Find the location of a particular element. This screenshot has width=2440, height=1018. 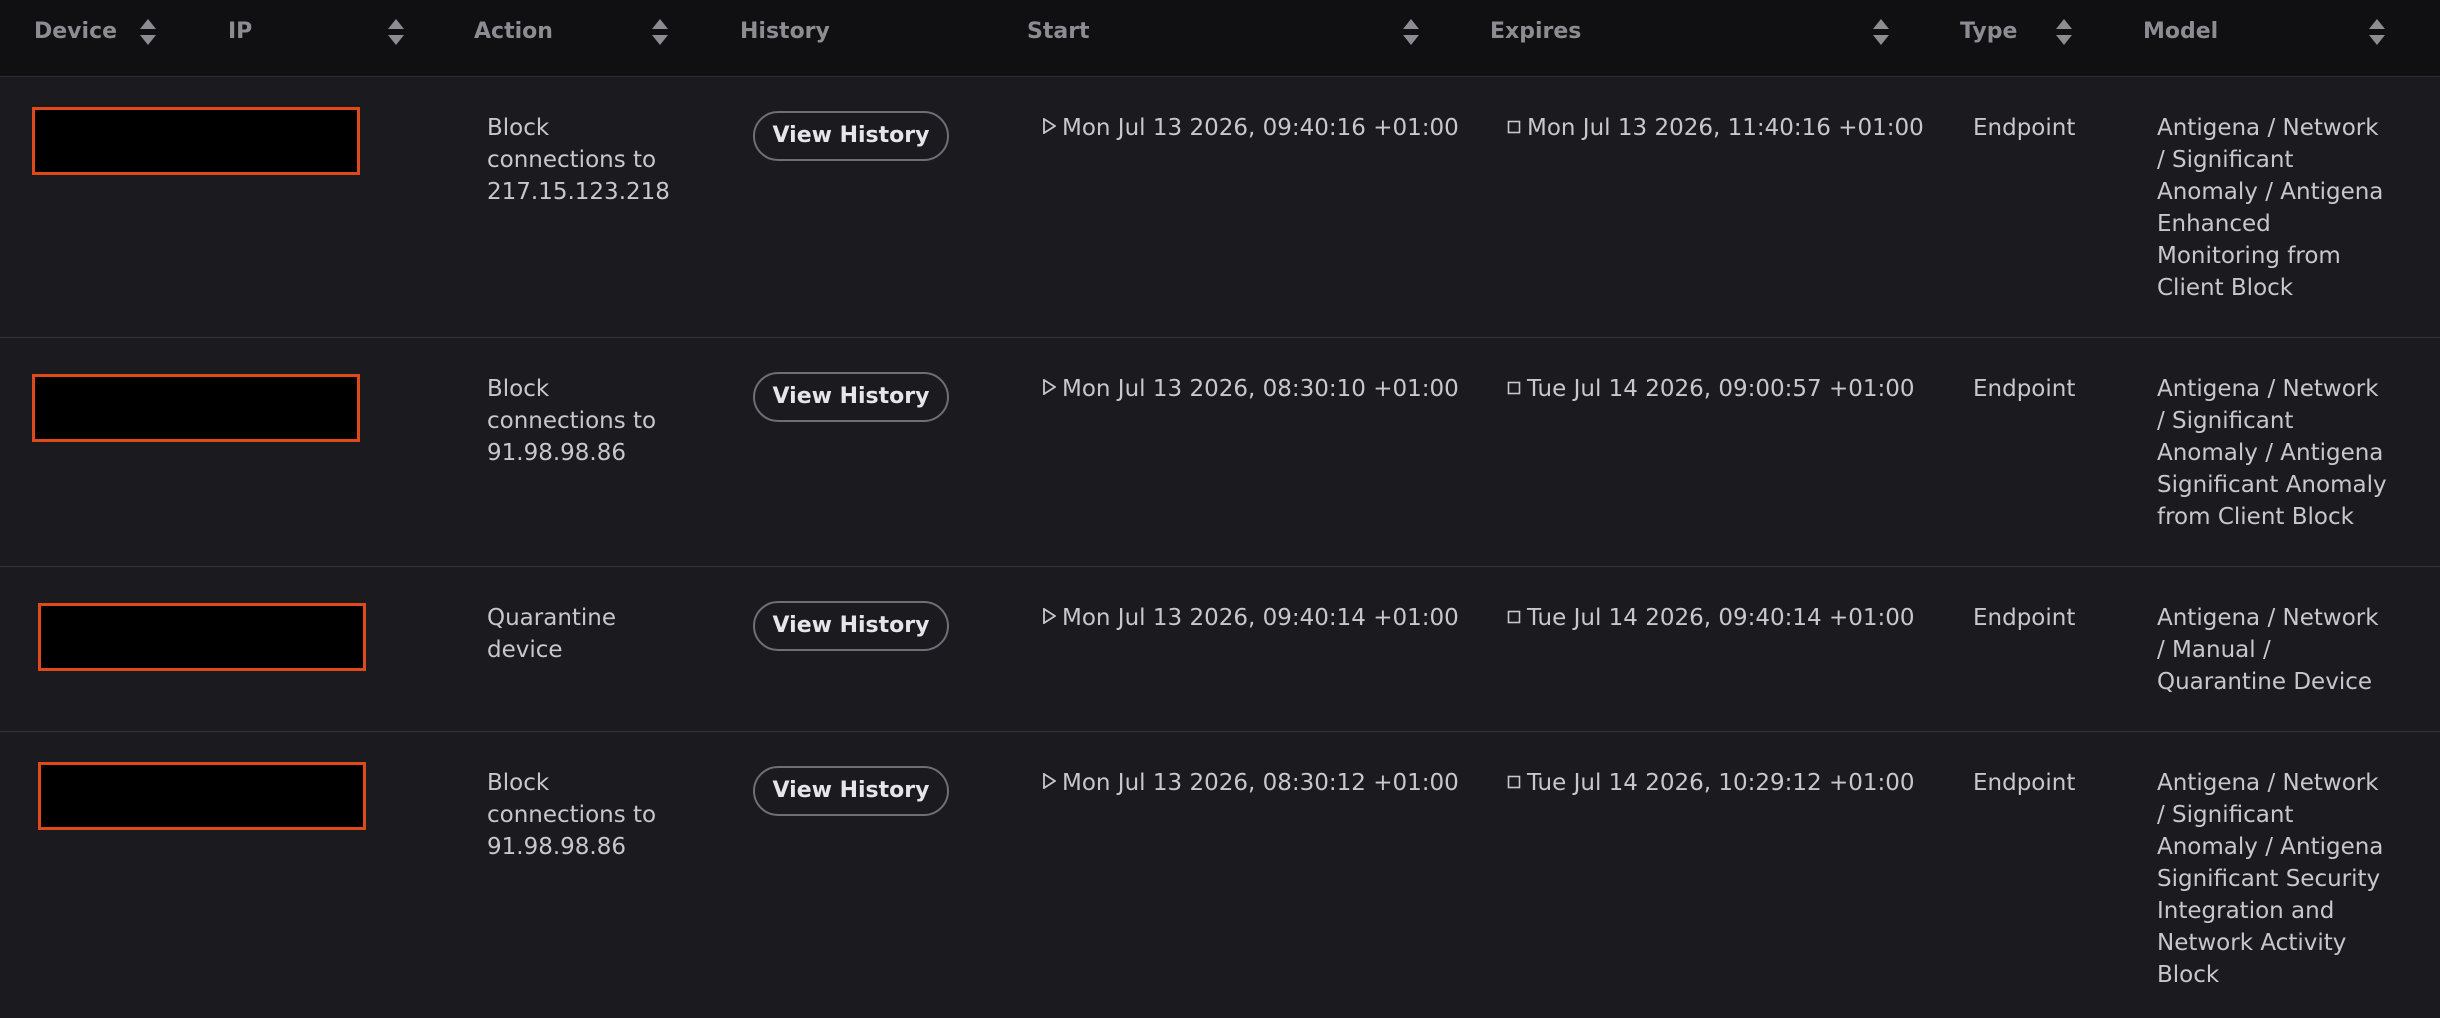

column-header-type: Type is located at coordinates (1988, 32).